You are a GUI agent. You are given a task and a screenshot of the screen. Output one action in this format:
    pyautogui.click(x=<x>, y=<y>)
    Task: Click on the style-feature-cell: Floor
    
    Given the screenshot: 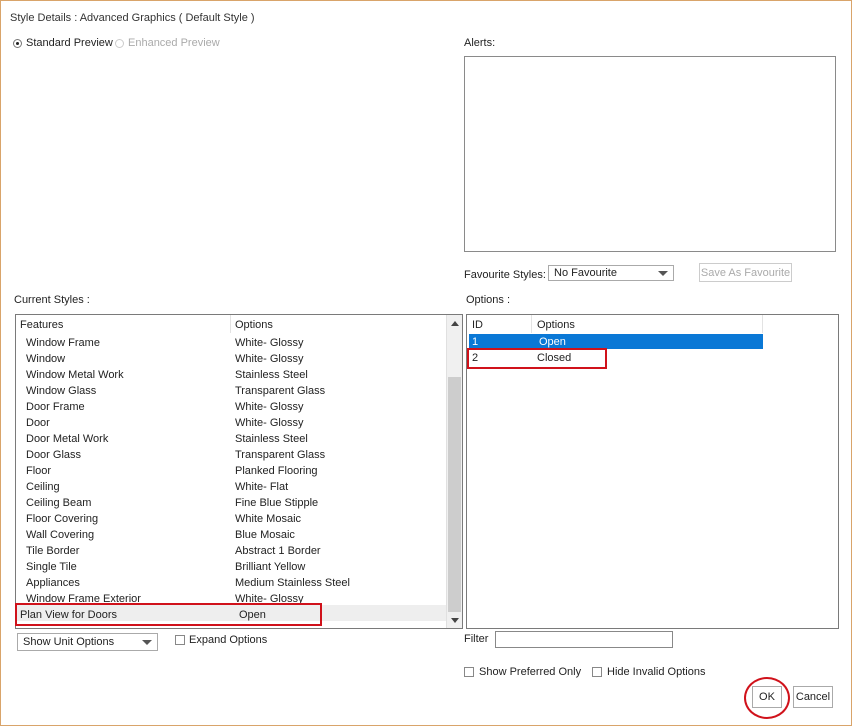 What is the action you would take?
    pyautogui.click(x=38, y=471)
    